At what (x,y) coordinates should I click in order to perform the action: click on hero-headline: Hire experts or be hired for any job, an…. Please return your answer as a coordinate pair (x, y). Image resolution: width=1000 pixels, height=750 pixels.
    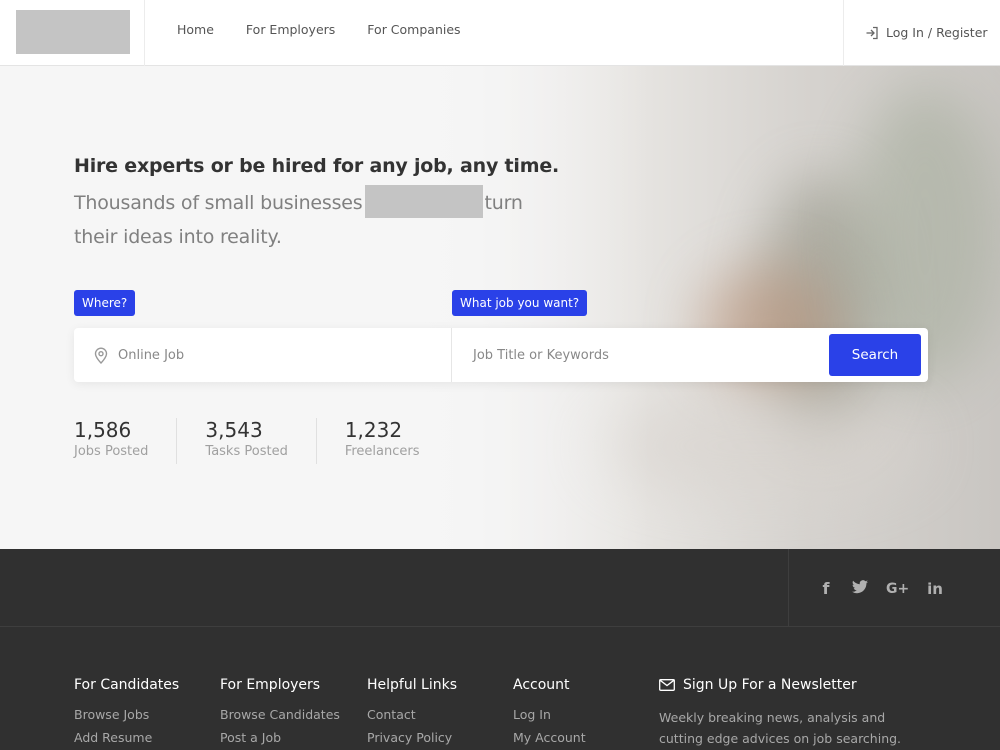
    Looking at the image, I should click on (317, 166).